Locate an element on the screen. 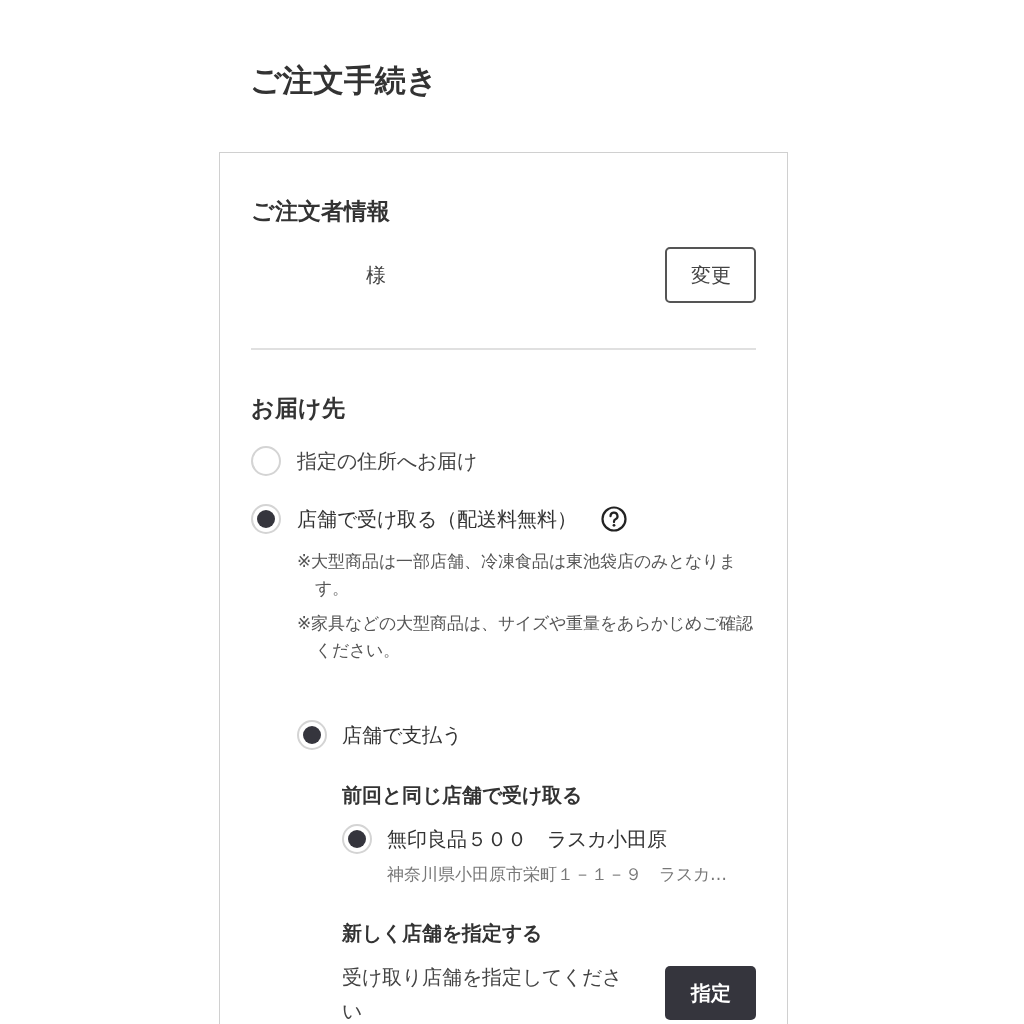 The height and width of the screenshot is (1024, 1024). section-heading: ご注文者情報 is located at coordinates (321, 211).